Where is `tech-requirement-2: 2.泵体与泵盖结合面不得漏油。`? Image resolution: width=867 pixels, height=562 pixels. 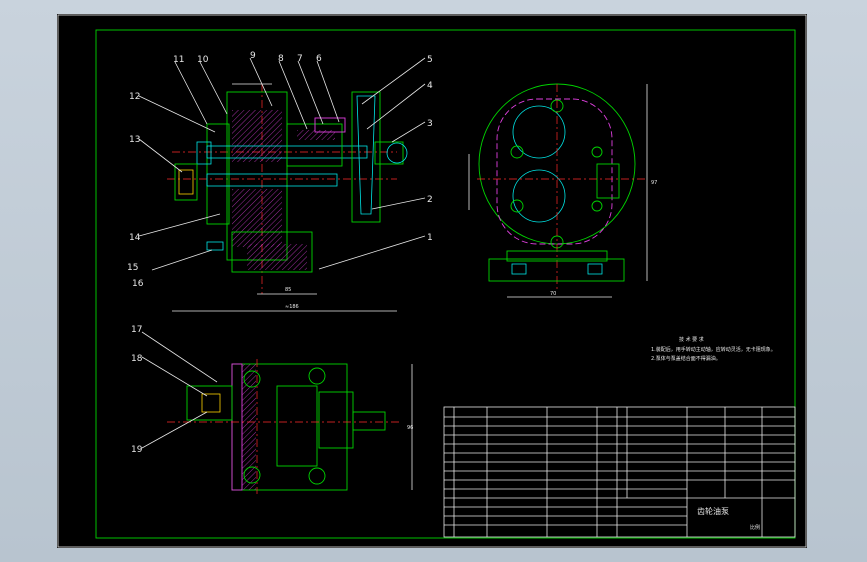
tech-requirement-2: 2.泵体与泵盖结合面不得漏油。 is located at coordinates (686, 358).